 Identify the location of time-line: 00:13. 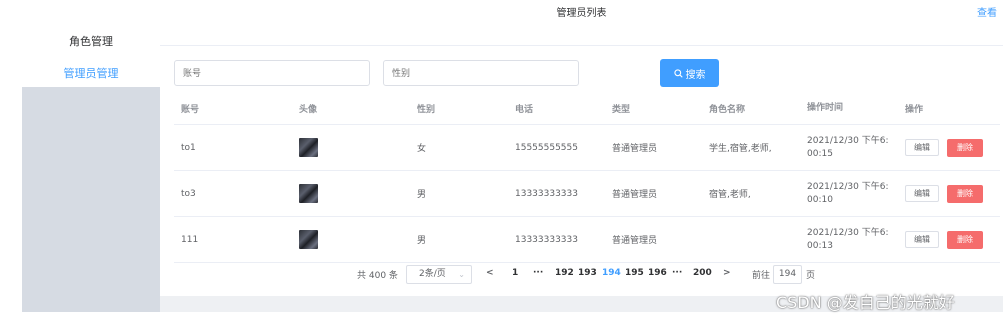
(820, 245).